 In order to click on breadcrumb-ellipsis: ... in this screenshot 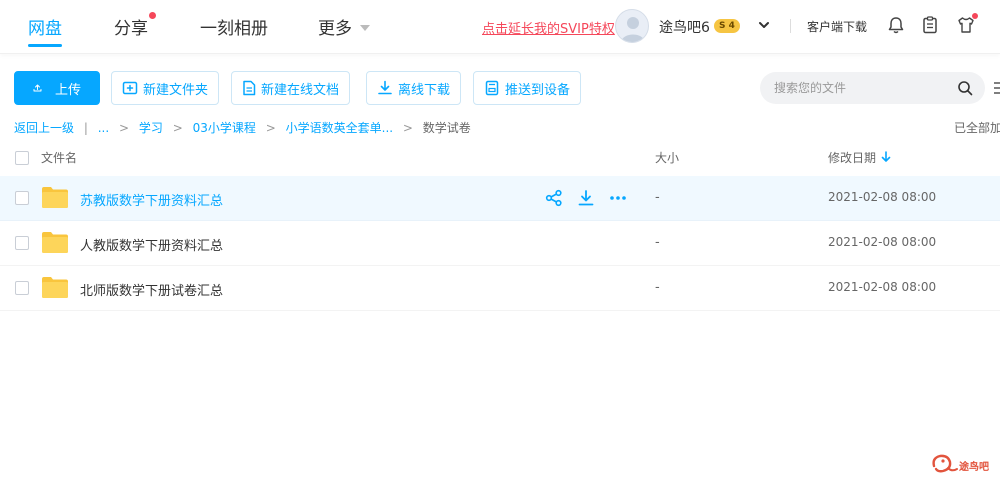, I will do `click(103, 128)`.